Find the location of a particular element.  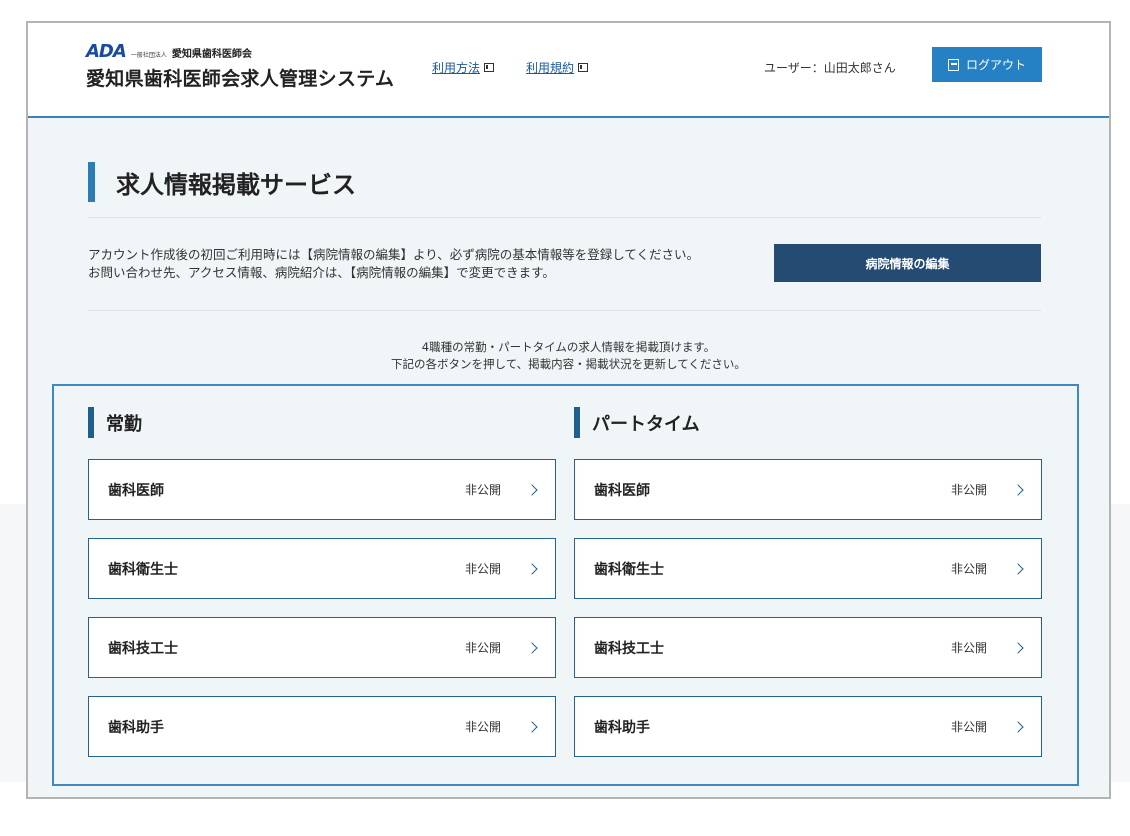

edit-hospital-info-label: 病院情報の編集 is located at coordinates (907, 263).